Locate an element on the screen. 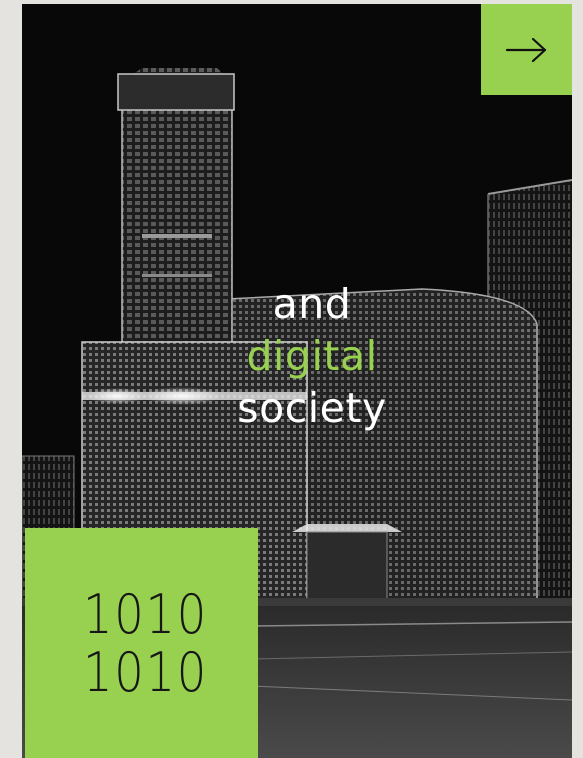  headline: and digital society is located at coordinates (312, 356).